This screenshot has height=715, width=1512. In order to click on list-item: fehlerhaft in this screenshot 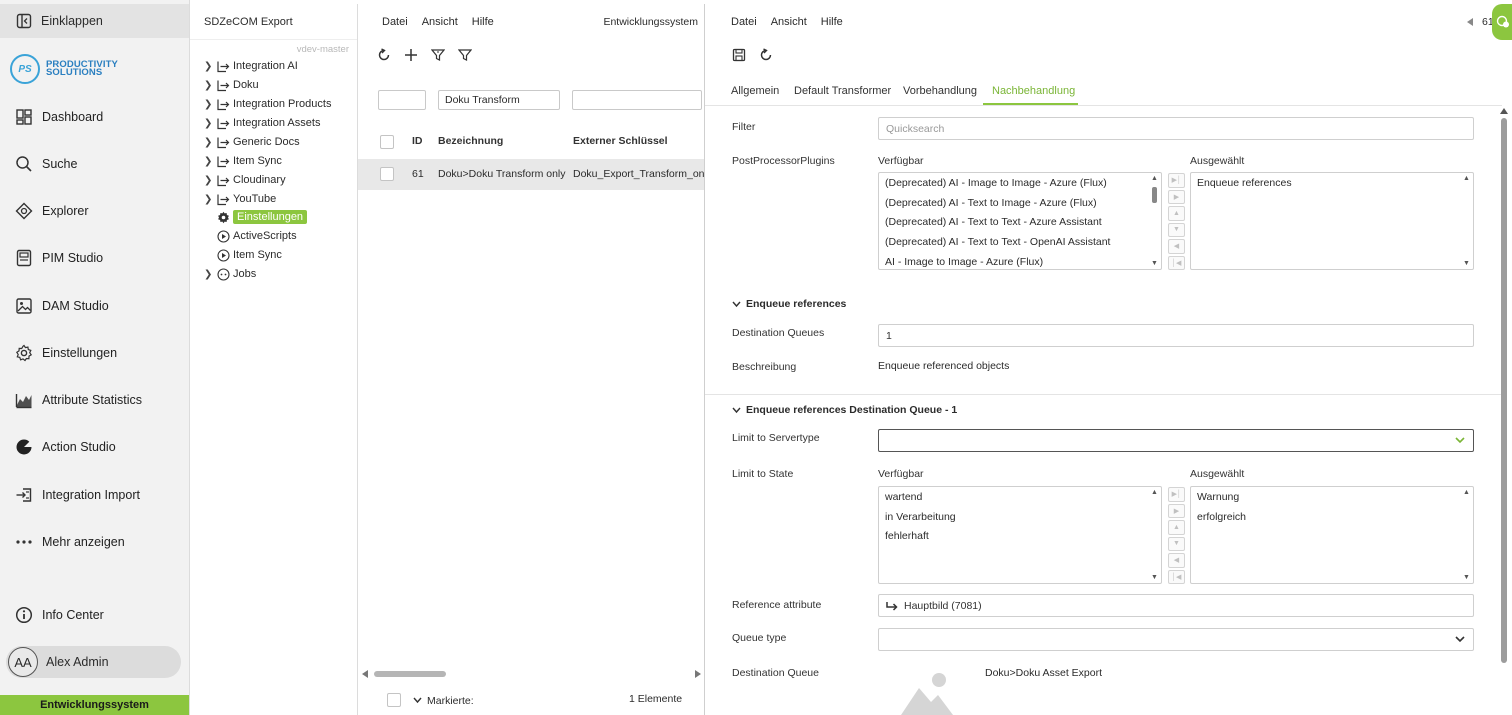, I will do `click(1020, 536)`.